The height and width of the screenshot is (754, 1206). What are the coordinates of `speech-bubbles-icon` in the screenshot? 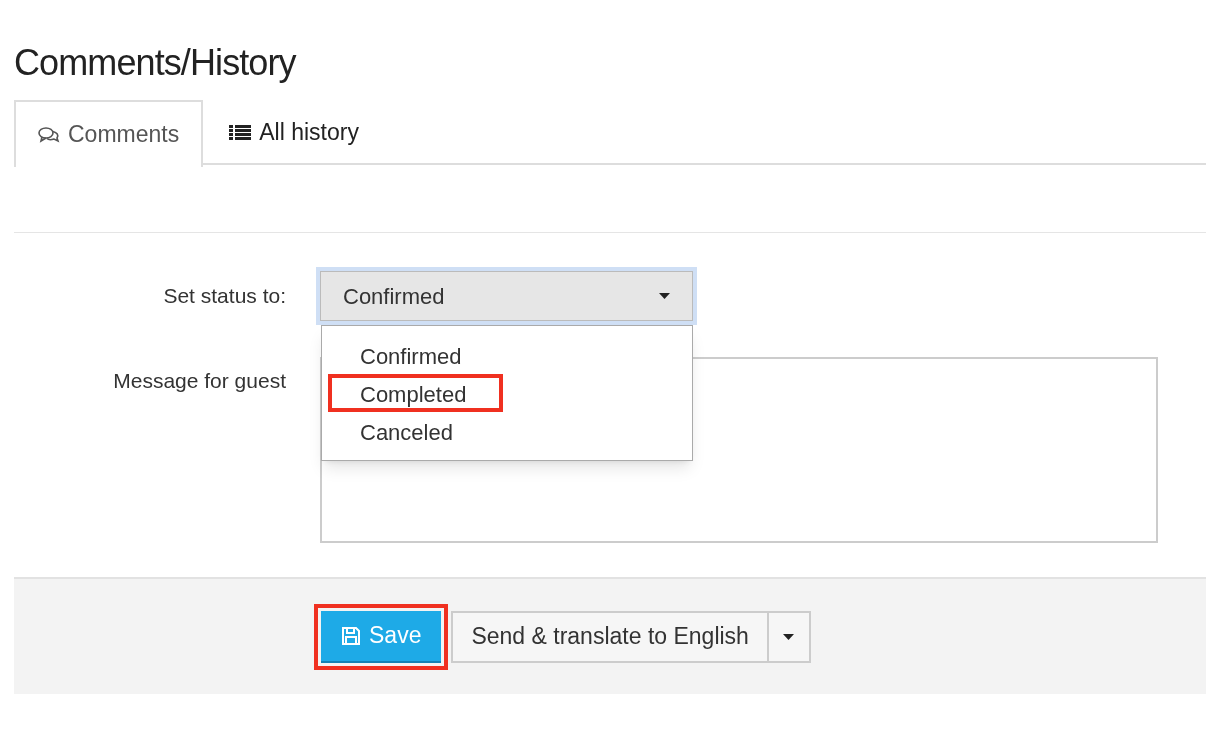 It's located at (49, 134).